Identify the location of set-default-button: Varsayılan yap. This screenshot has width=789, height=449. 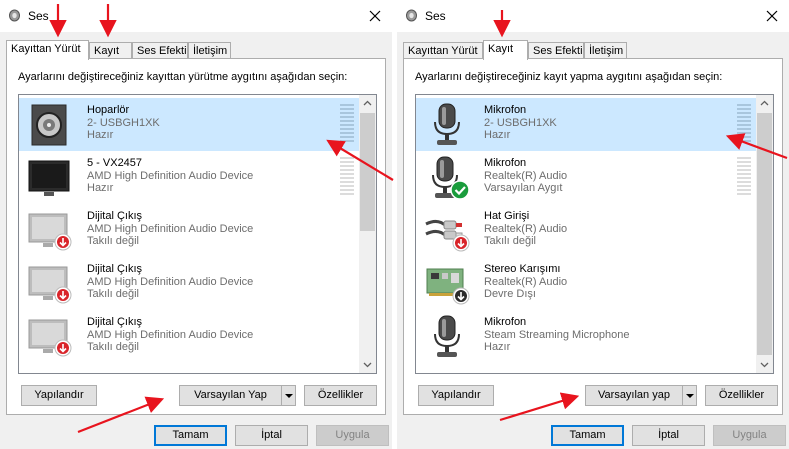
(641, 395).